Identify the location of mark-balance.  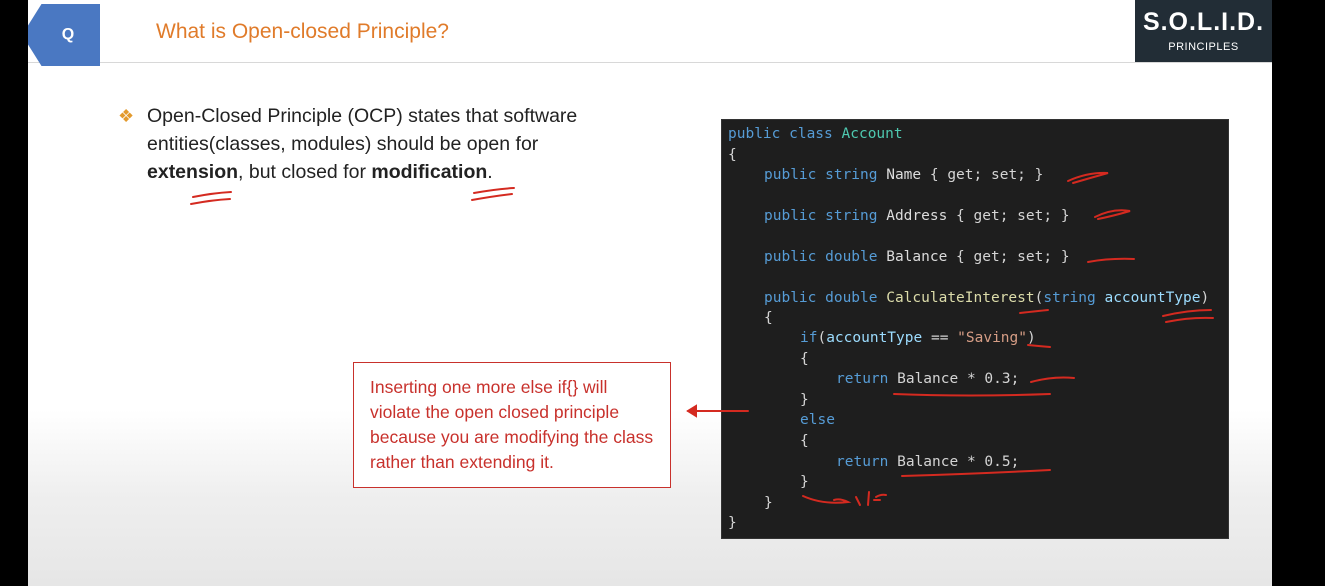
(1111, 260).